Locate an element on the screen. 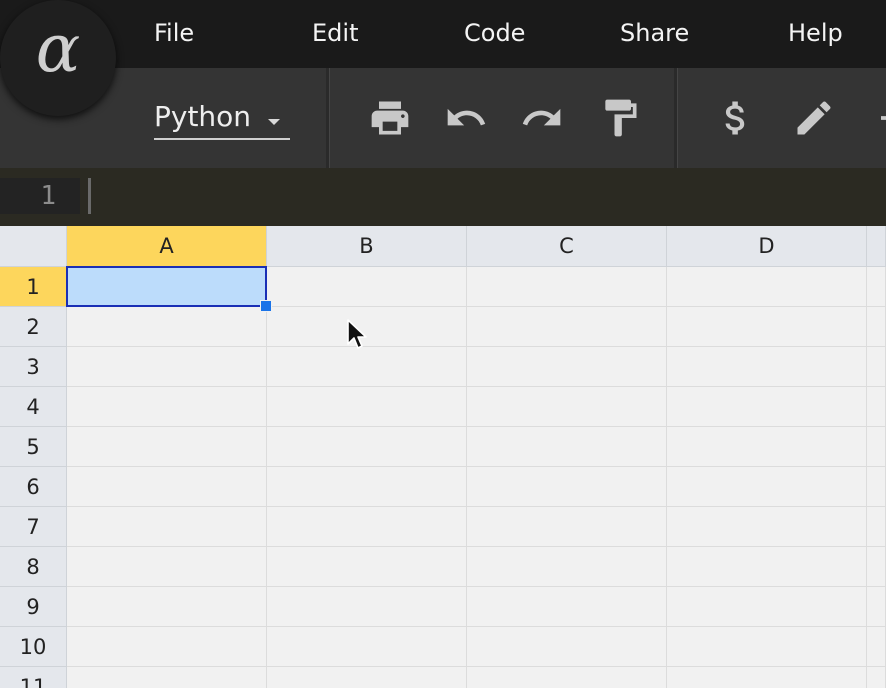  undo-button is located at coordinates (466, 118).